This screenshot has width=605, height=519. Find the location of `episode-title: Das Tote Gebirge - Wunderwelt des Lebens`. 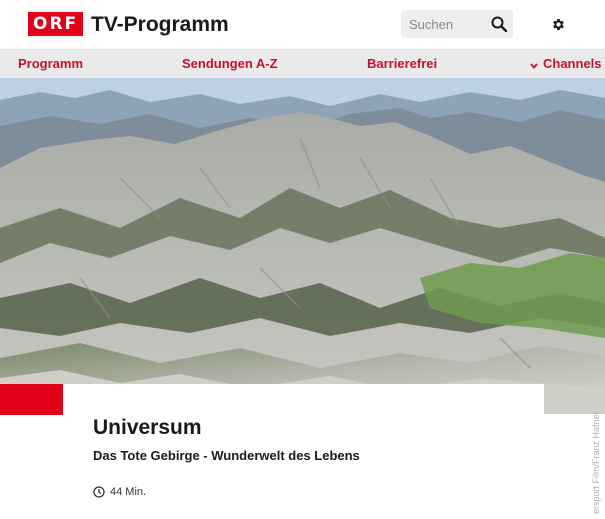

episode-title: Das Tote Gebirge - Wunderwelt des Lebens is located at coordinates (226, 455).